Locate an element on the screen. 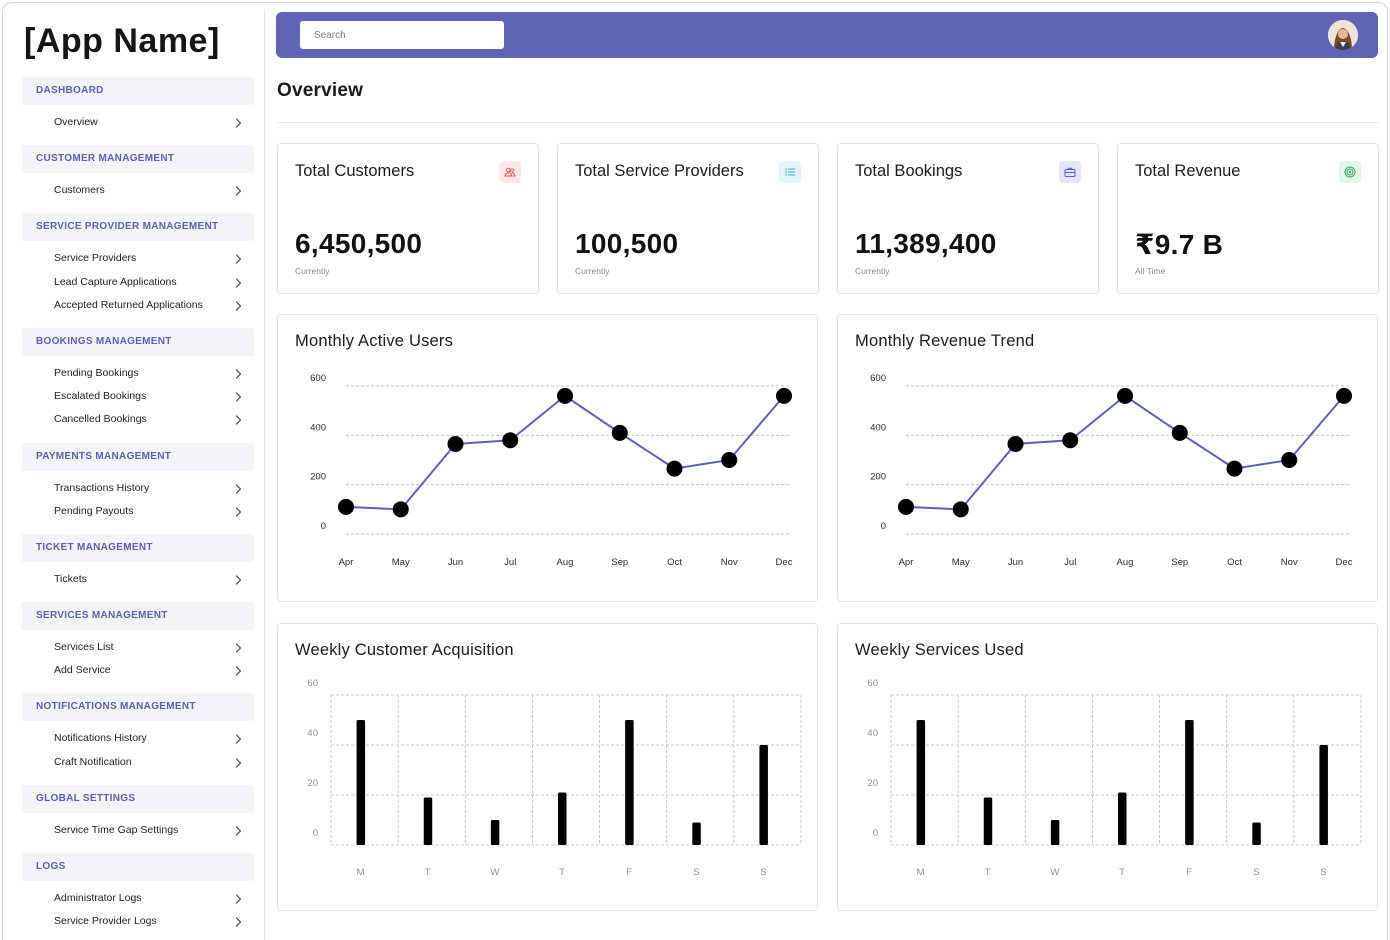 The image size is (1390, 940). top-bar is located at coordinates (827, 35).